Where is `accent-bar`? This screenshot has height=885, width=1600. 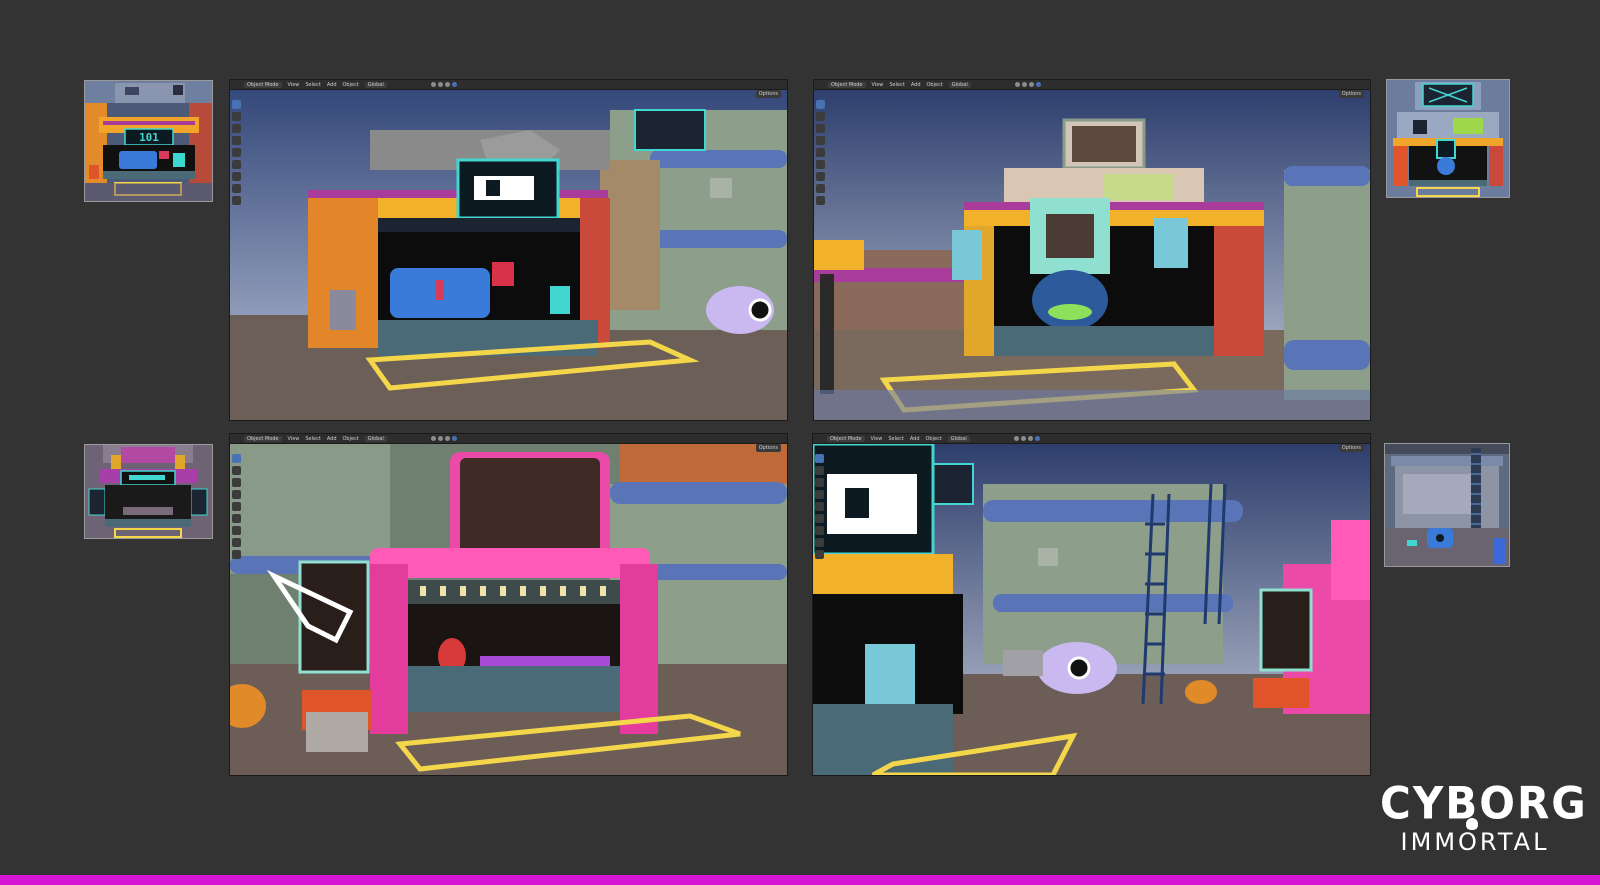 accent-bar is located at coordinates (800, 880).